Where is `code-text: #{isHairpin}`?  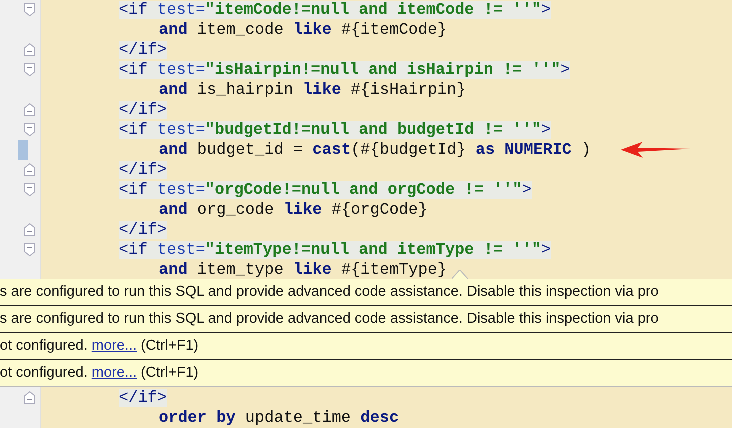 code-text: #{isHairpin} is located at coordinates (408, 90).